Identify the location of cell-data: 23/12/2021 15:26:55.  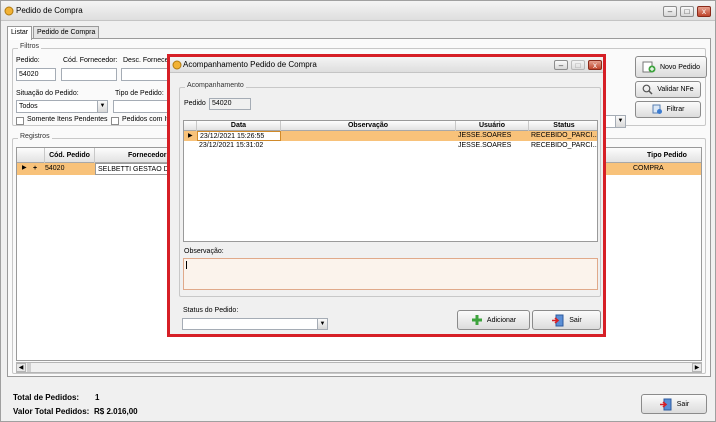
(239, 136).